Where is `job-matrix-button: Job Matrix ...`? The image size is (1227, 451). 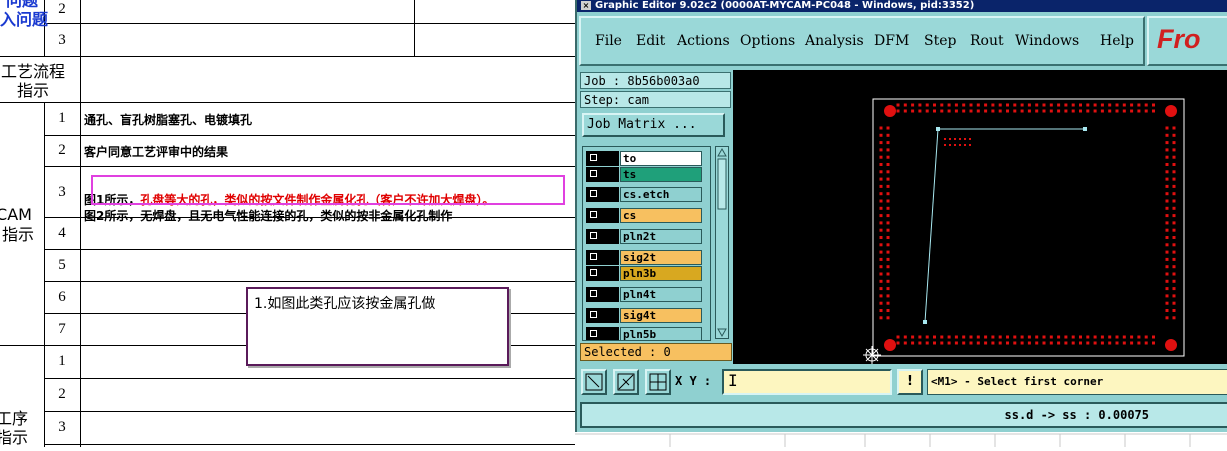 job-matrix-button: Job Matrix ... is located at coordinates (653, 125).